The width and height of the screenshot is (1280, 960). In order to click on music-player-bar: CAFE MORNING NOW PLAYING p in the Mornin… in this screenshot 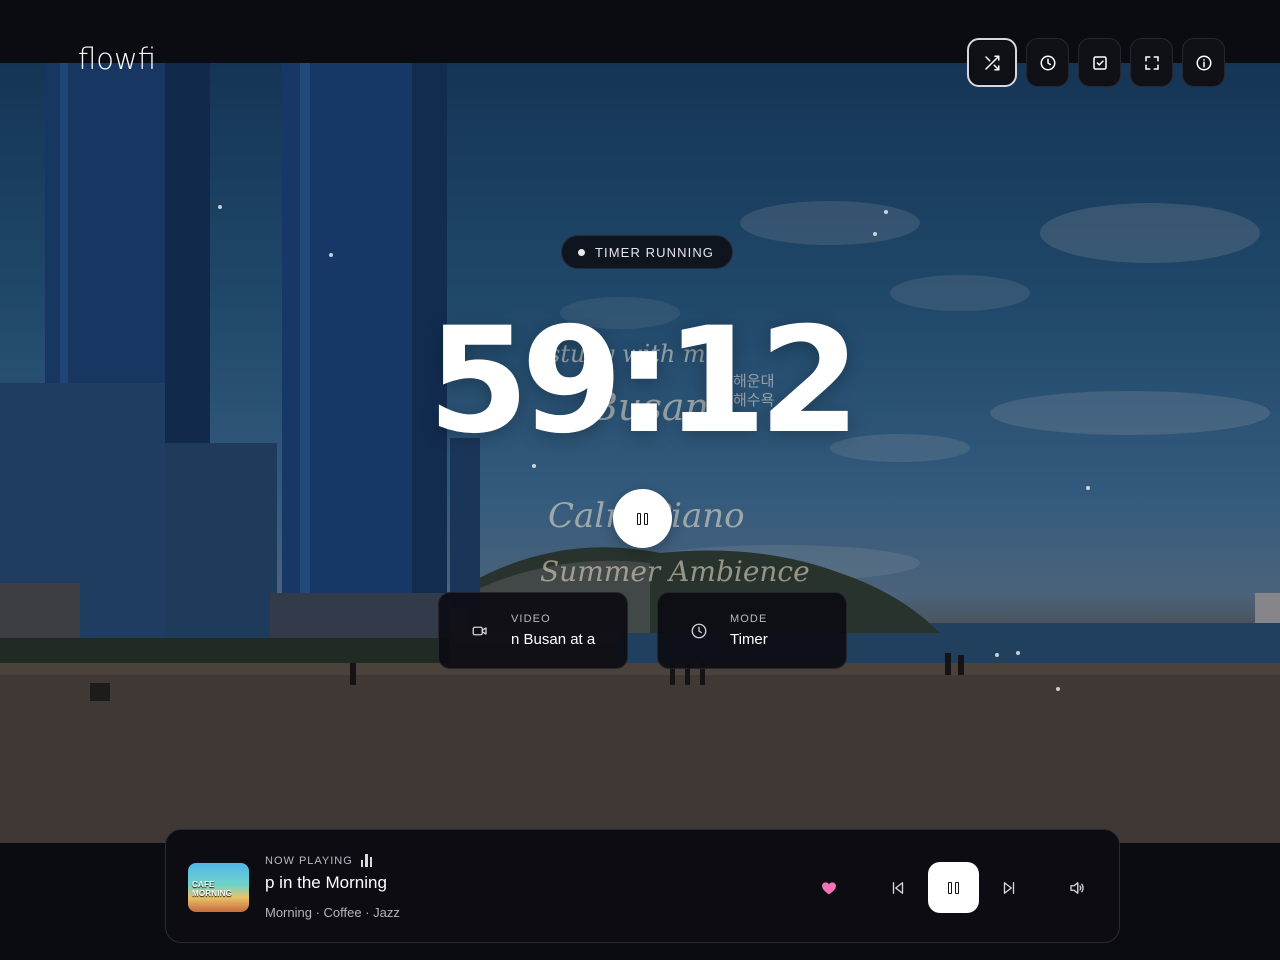, I will do `click(642, 886)`.